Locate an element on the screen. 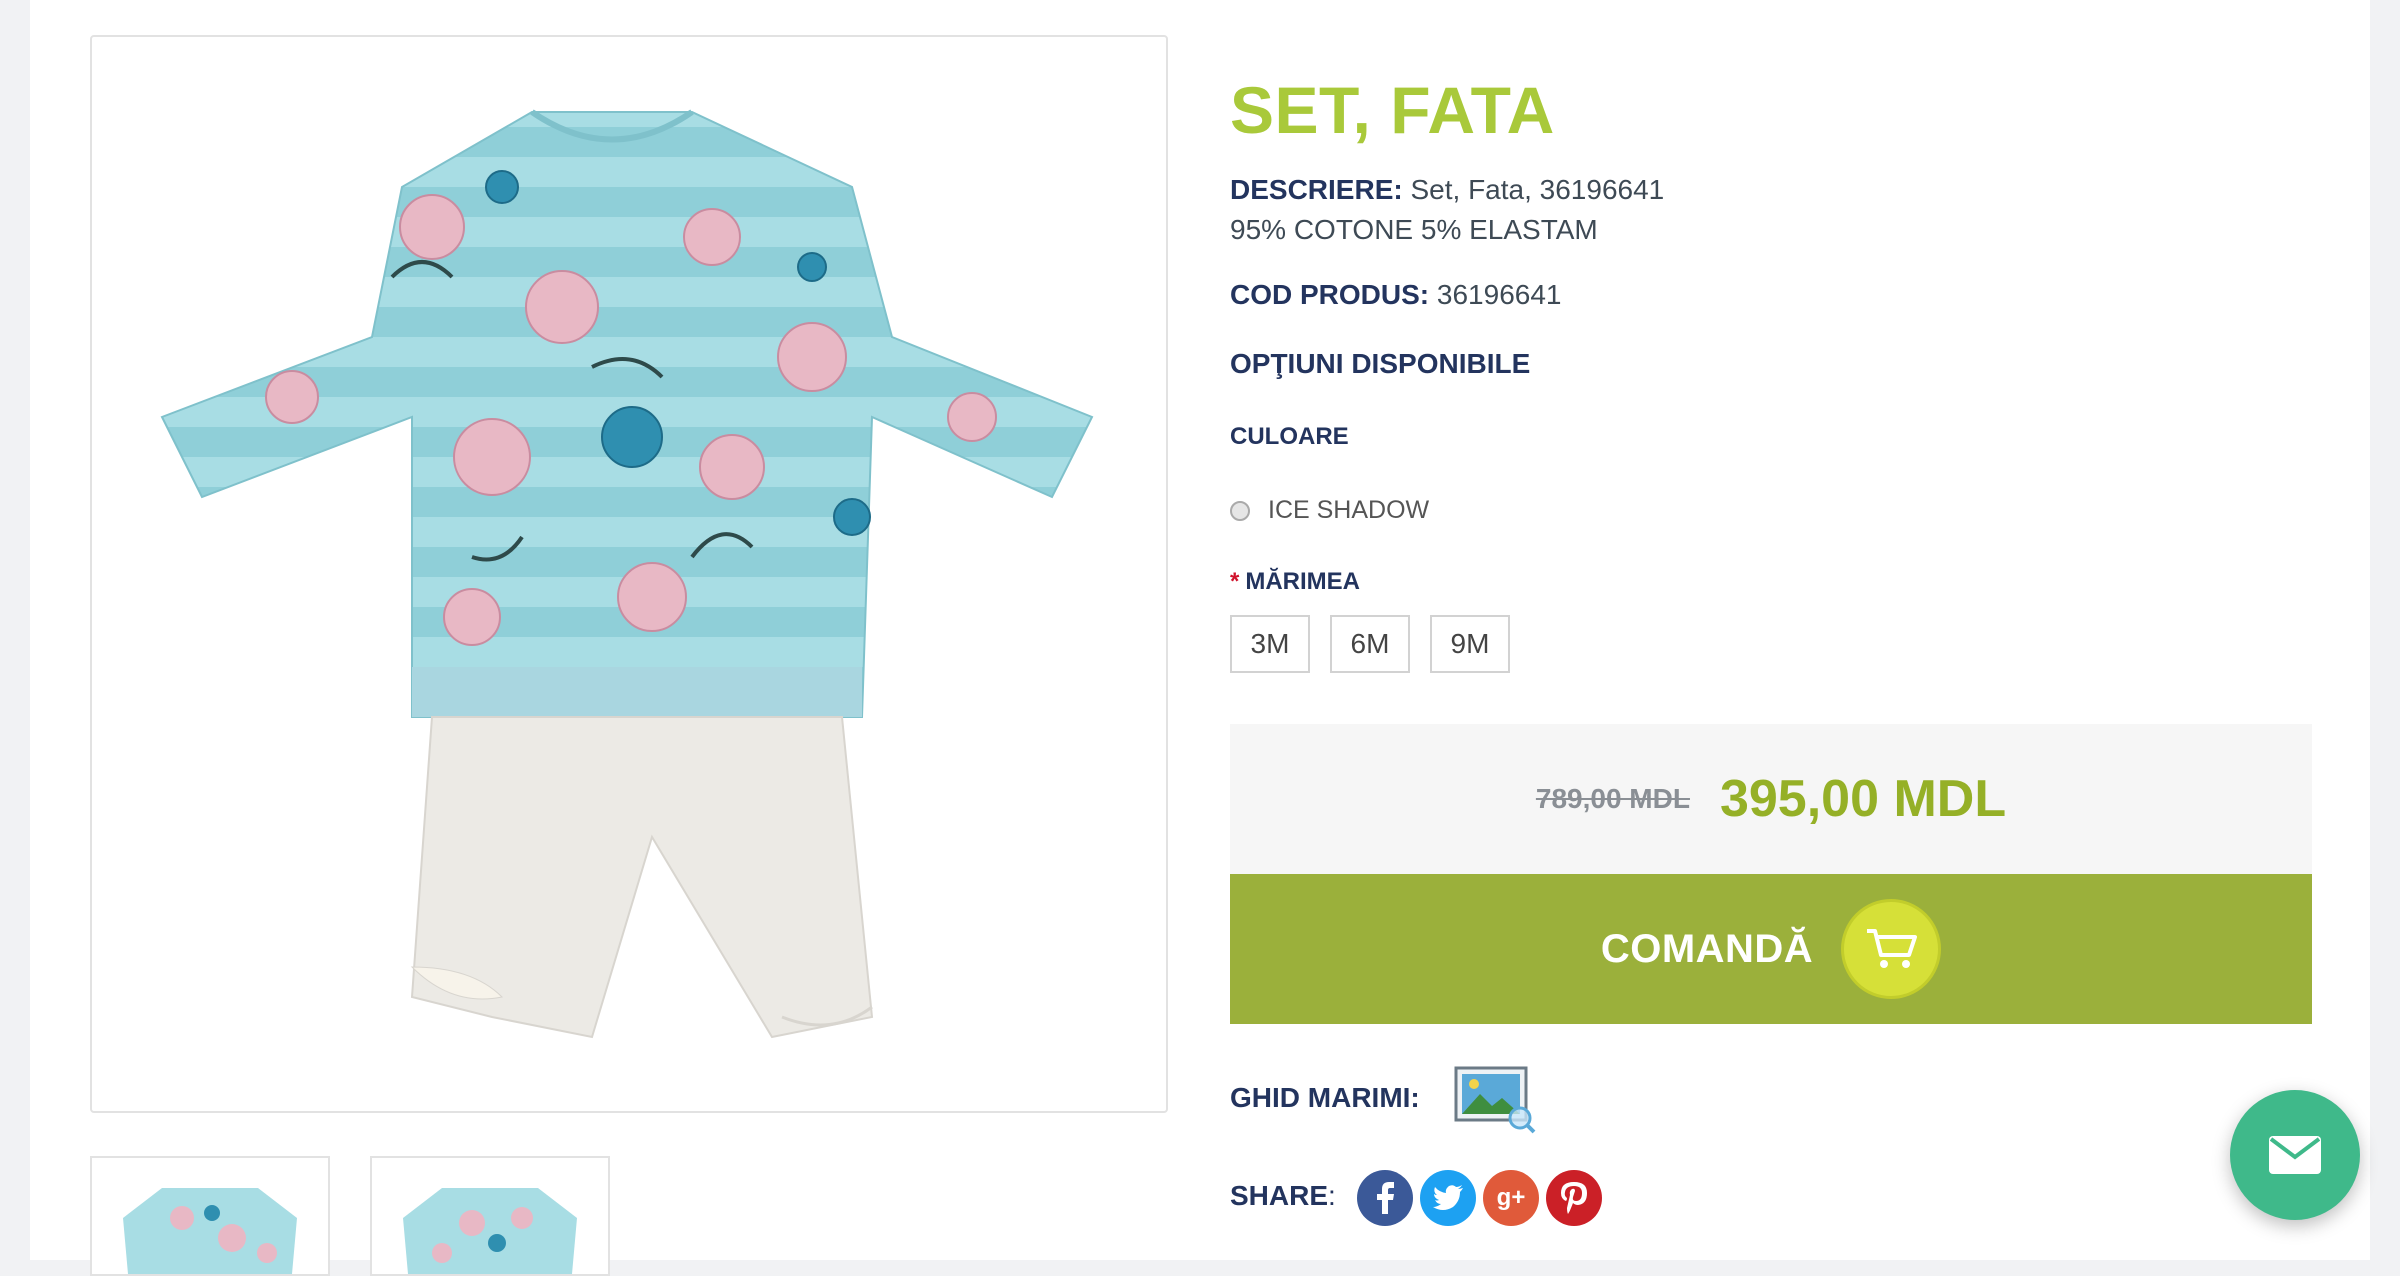 This screenshot has height=1276, width=2400. description-value: Set, Fata, 36196641 is located at coordinates (1537, 189).